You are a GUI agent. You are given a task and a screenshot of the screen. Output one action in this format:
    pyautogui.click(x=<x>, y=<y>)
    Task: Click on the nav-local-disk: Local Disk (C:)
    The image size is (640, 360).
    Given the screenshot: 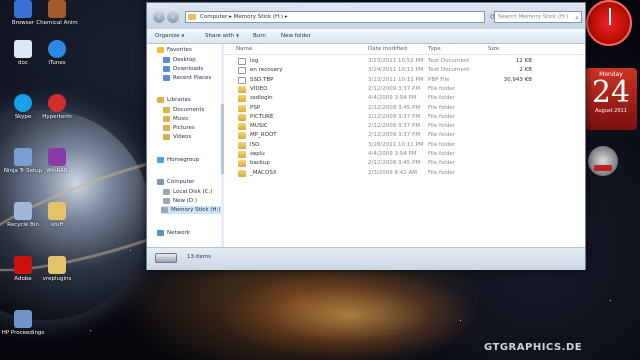 What is the action you would take?
    pyautogui.click(x=188, y=192)
    